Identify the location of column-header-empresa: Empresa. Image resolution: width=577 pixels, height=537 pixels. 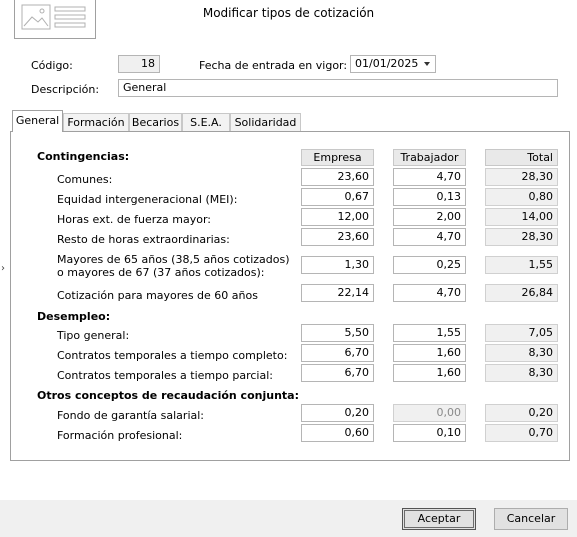
(337, 157).